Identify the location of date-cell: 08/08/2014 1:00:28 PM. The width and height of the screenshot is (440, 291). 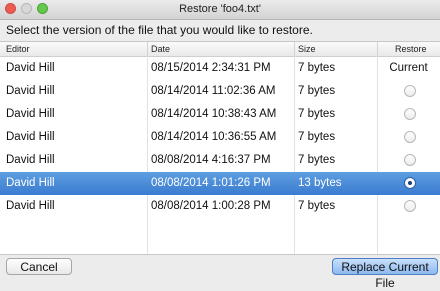
(211, 206).